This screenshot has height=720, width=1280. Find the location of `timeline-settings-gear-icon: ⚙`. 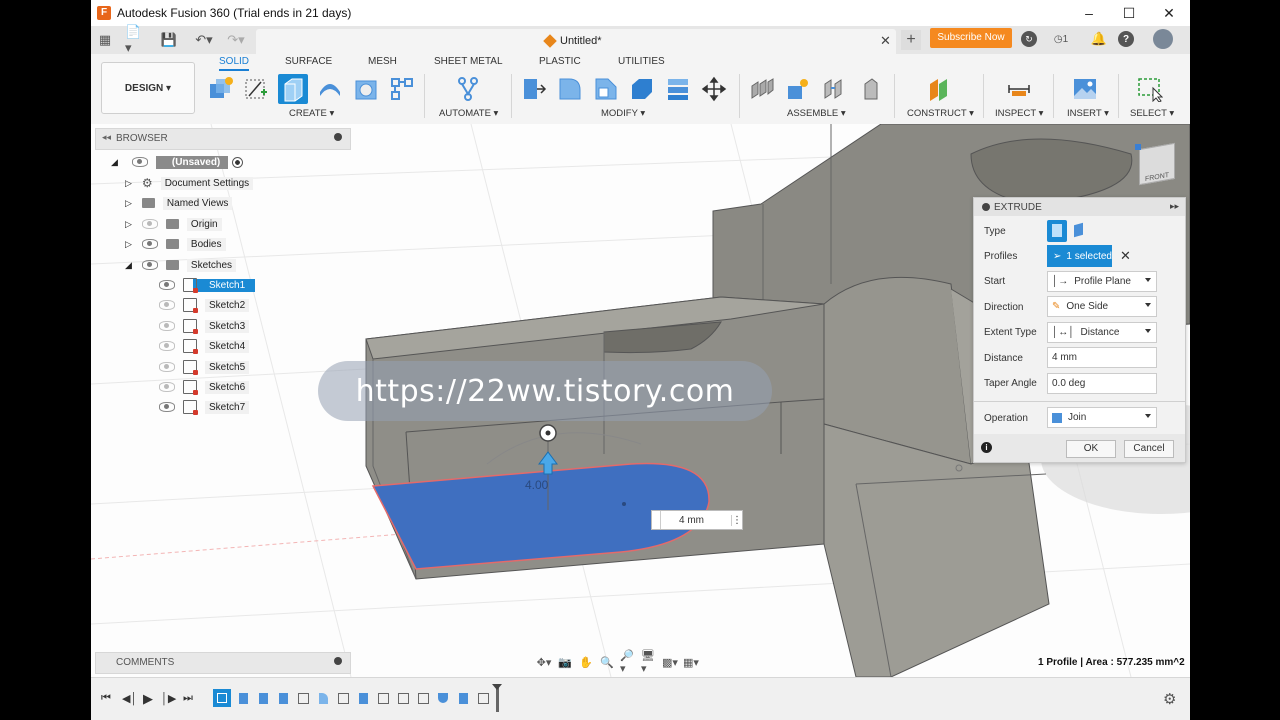

timeline-settings-gear-icon: ⚙ is located at coordinates (1169, 699).